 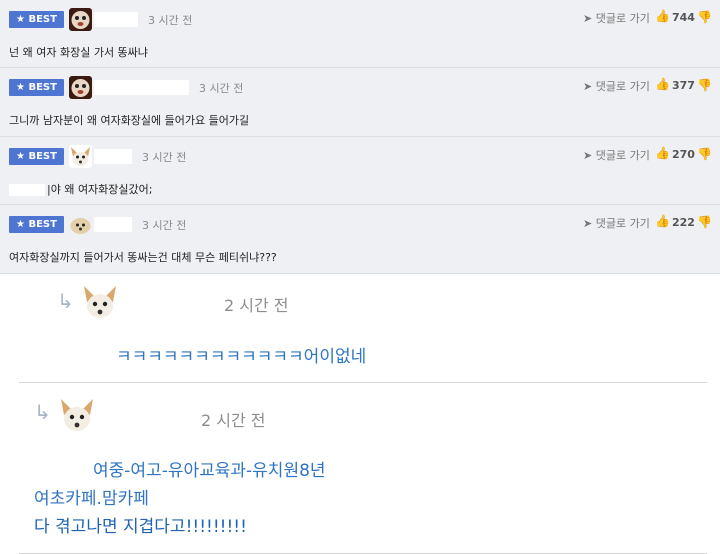 What do you see at coordinates (143, 257) in the screenshot?
I see `comment-text: 여자화장실까지 들어가서 똥싸는건 대체 무슨 페티쉬냐???` at bounding box center [143, 257].